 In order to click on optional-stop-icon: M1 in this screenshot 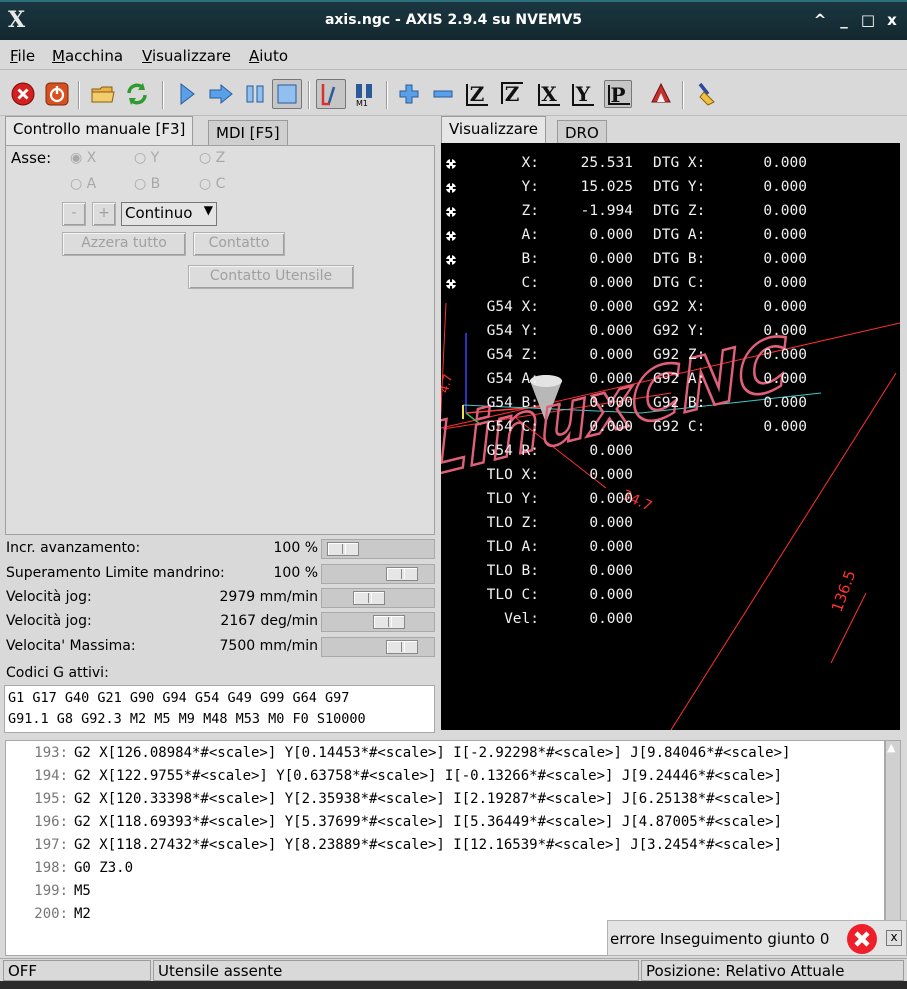, I will do `click(364, 95)`.